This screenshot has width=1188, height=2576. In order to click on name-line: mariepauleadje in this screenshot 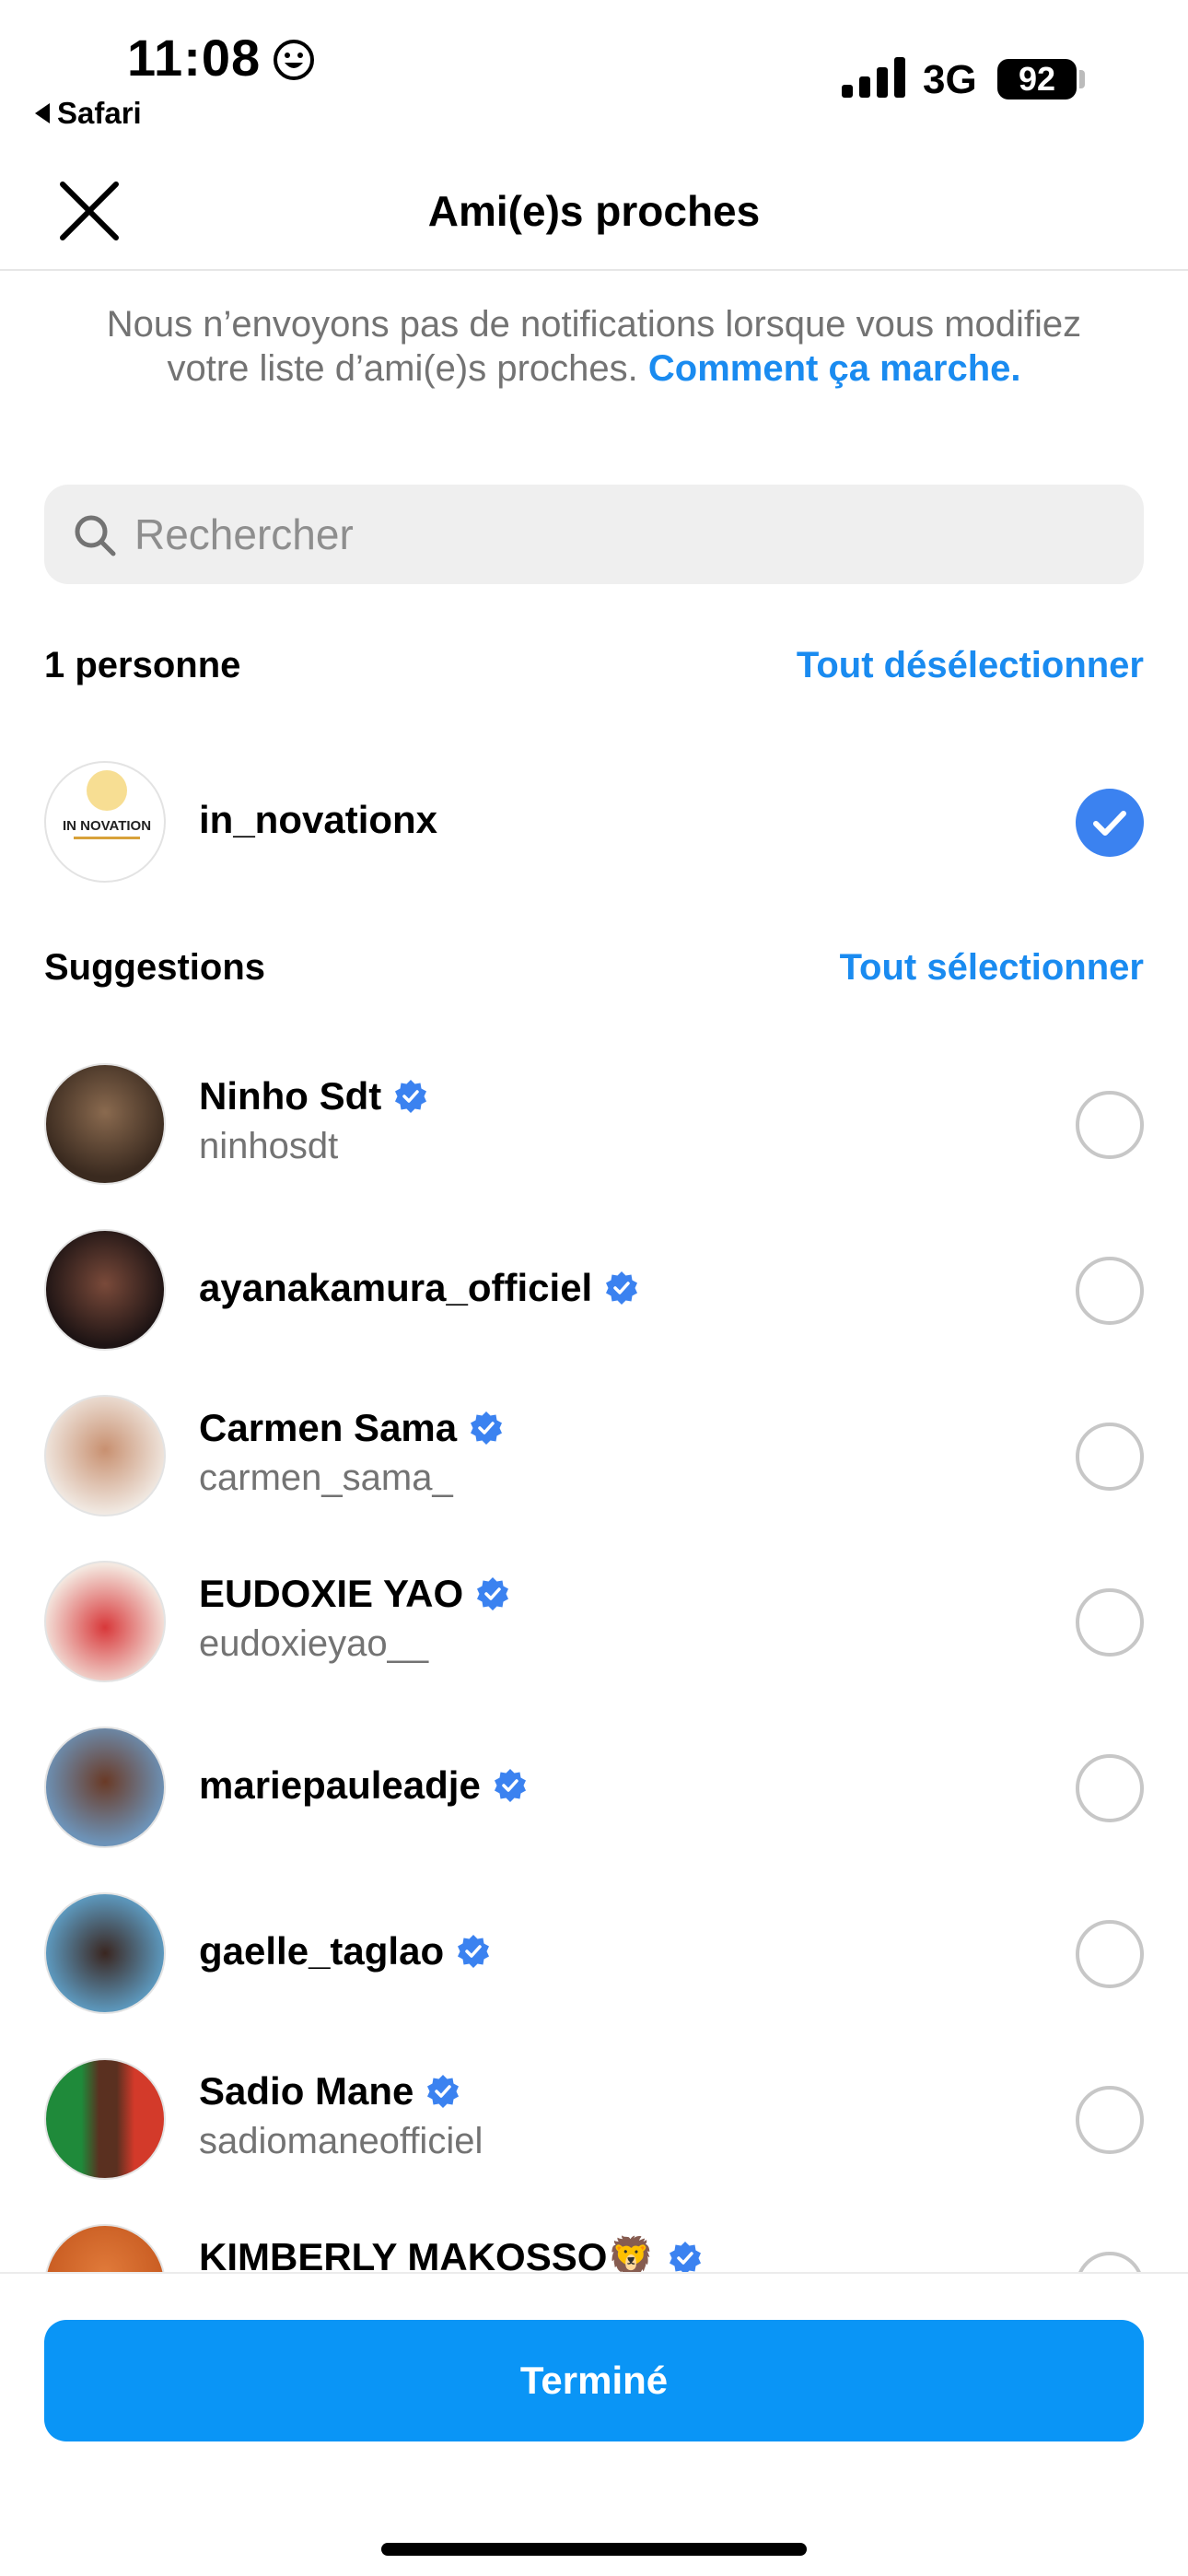, I will do `click(364, 1785)`.